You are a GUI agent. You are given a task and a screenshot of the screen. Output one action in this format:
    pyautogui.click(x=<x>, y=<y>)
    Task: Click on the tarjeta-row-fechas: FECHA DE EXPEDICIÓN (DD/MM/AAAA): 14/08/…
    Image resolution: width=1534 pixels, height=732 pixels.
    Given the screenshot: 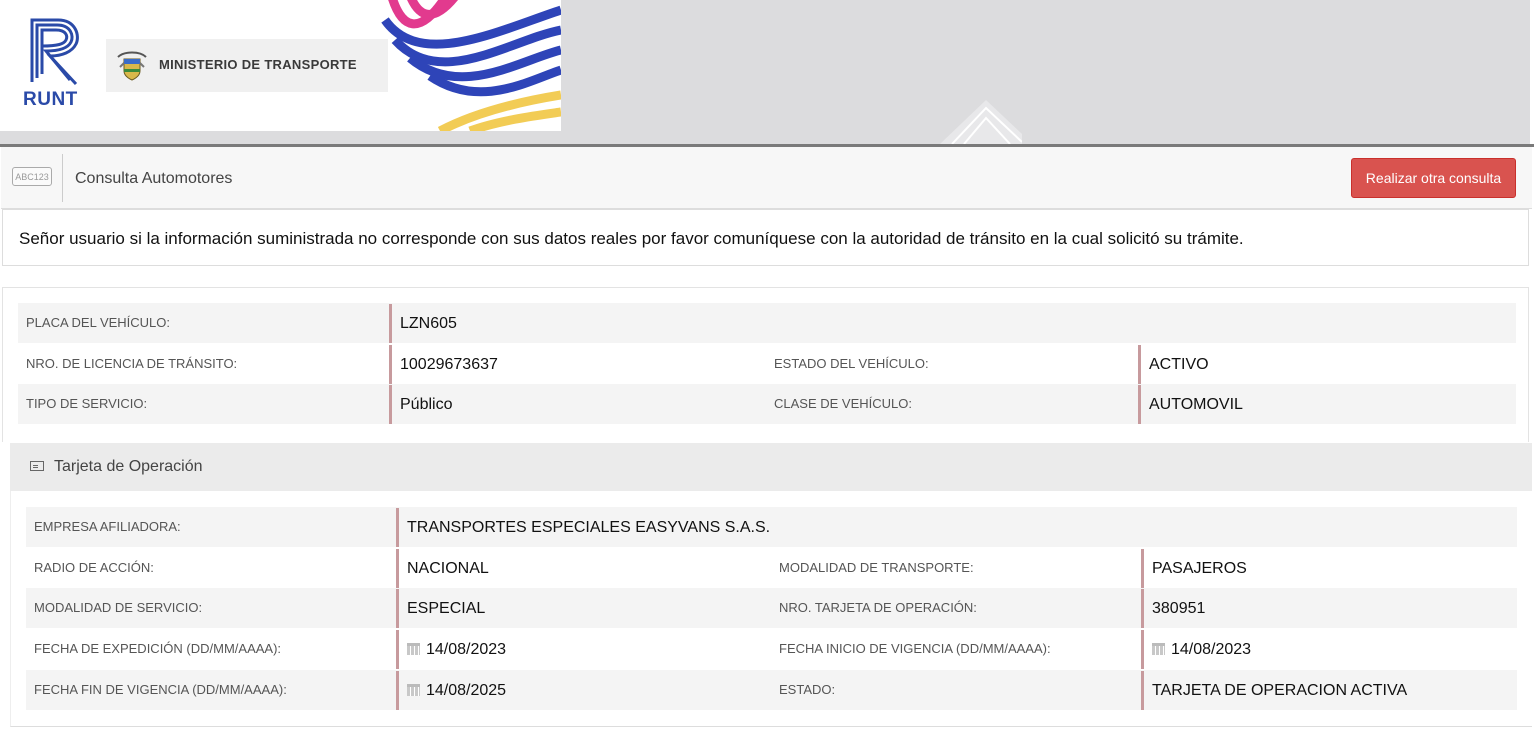 What is the action you would take?
    pyautogui.click(x=771, y=649)
    